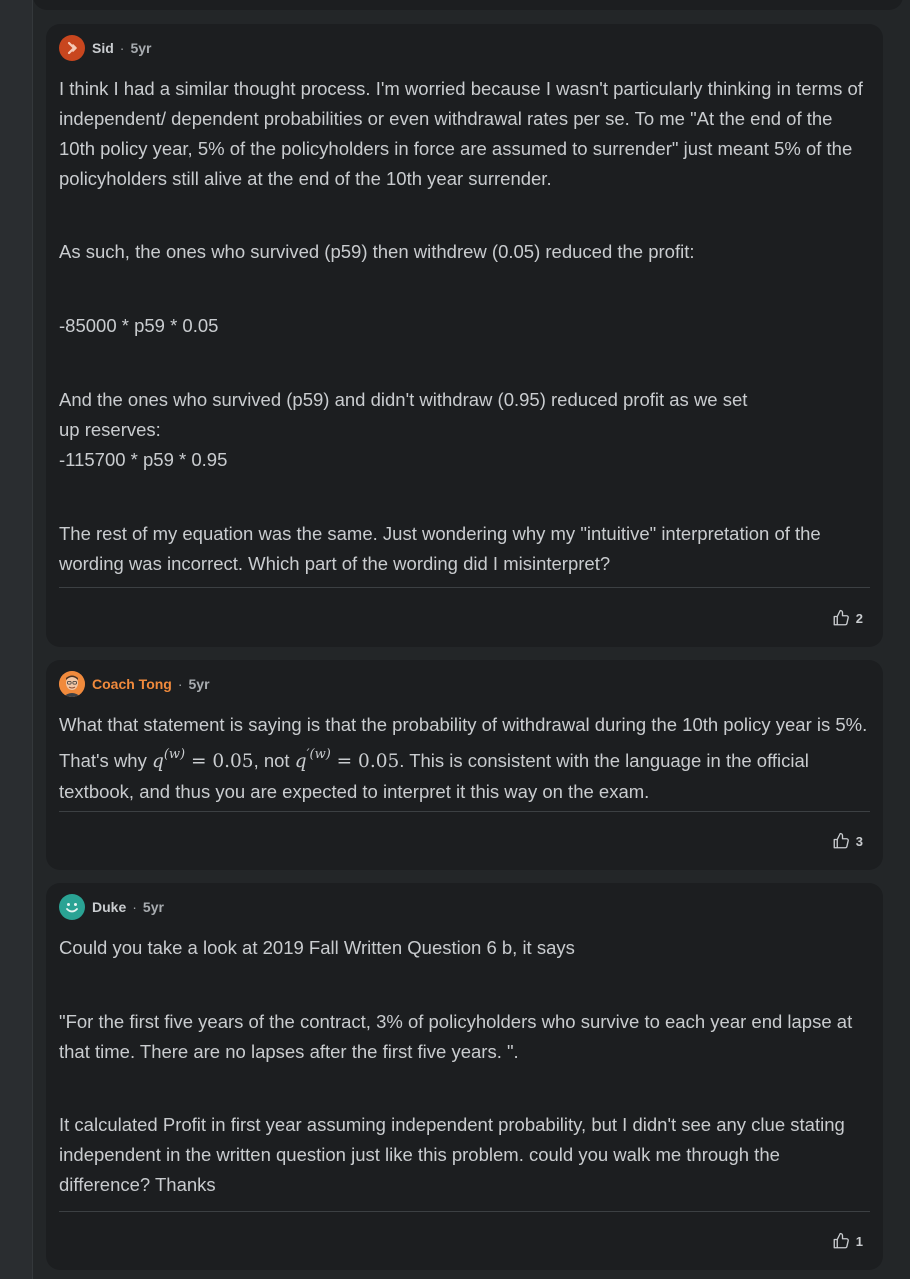 The image size is (910, 1279). I want to click on previous-comment-card, so click(468, 5).